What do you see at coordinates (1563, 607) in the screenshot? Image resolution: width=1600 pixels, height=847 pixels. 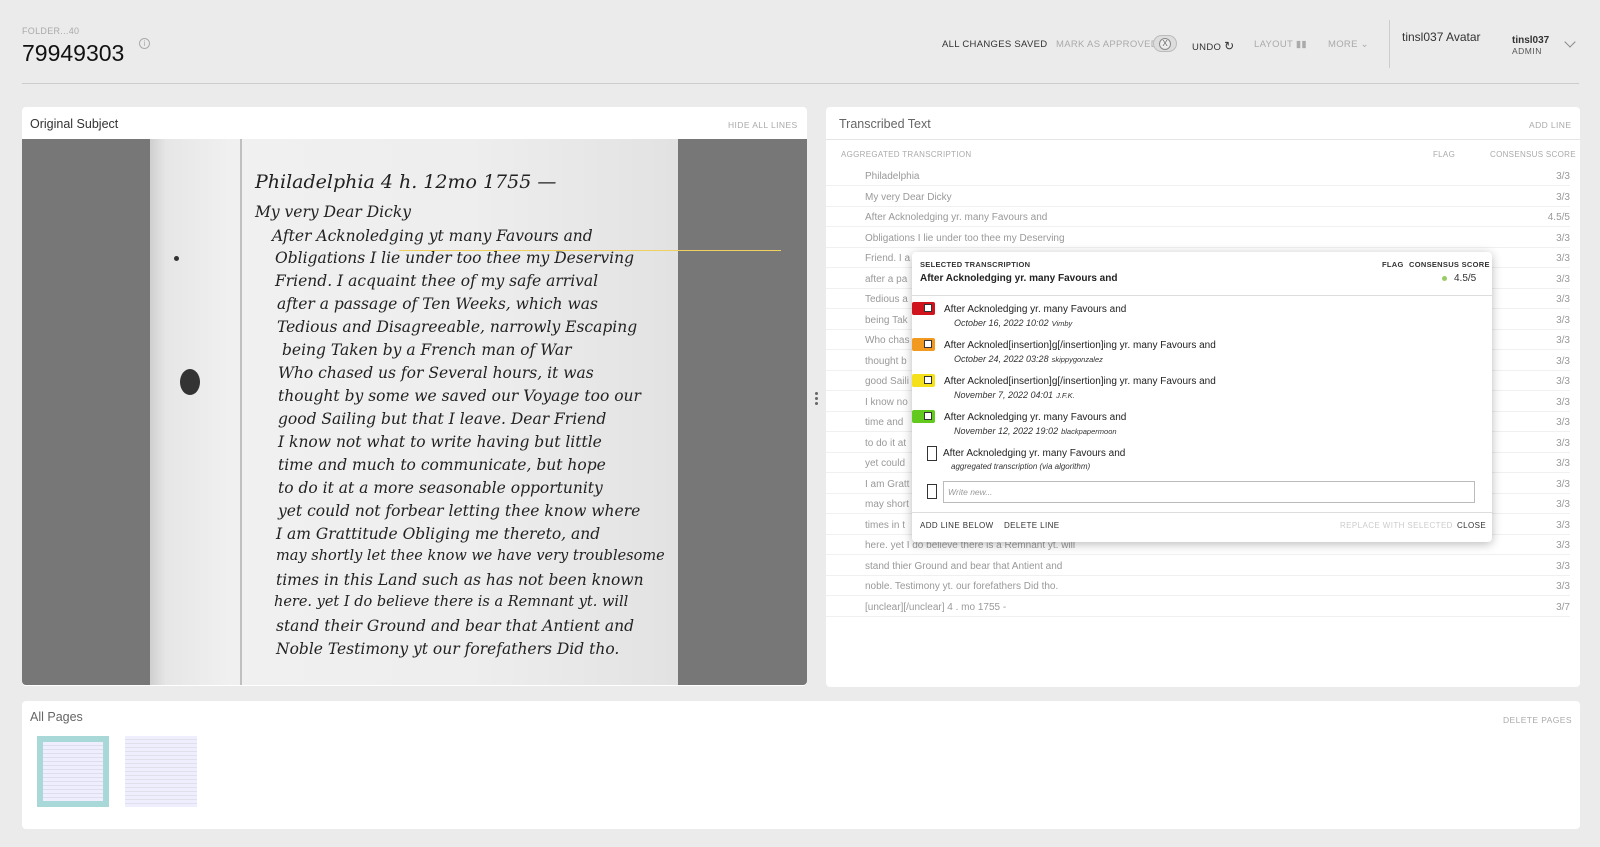 I see `transcription-row-score: 3/7` at bounding box center [1563, 607].